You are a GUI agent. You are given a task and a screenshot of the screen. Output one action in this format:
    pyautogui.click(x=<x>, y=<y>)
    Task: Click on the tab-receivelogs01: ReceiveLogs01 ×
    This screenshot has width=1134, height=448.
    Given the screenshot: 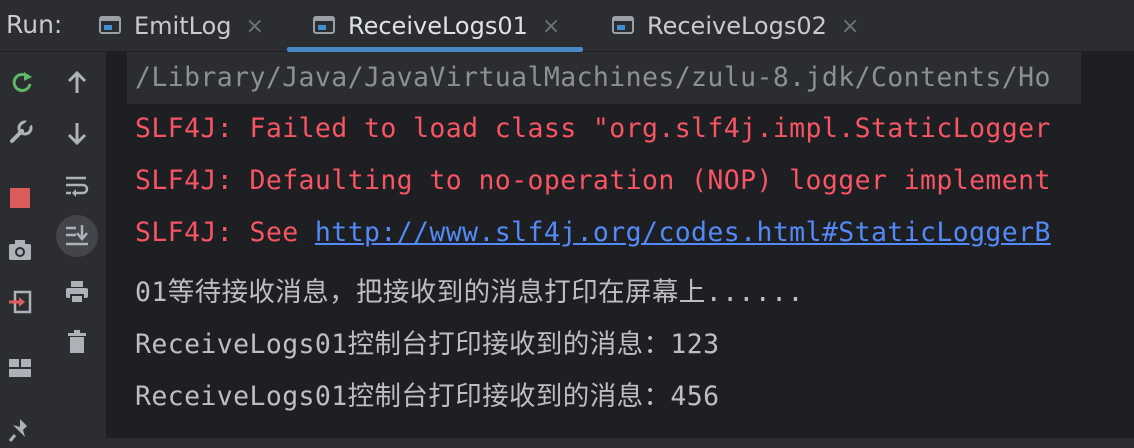 What is the action you would take?
    pyautogui.click(x=436, y=26)
    